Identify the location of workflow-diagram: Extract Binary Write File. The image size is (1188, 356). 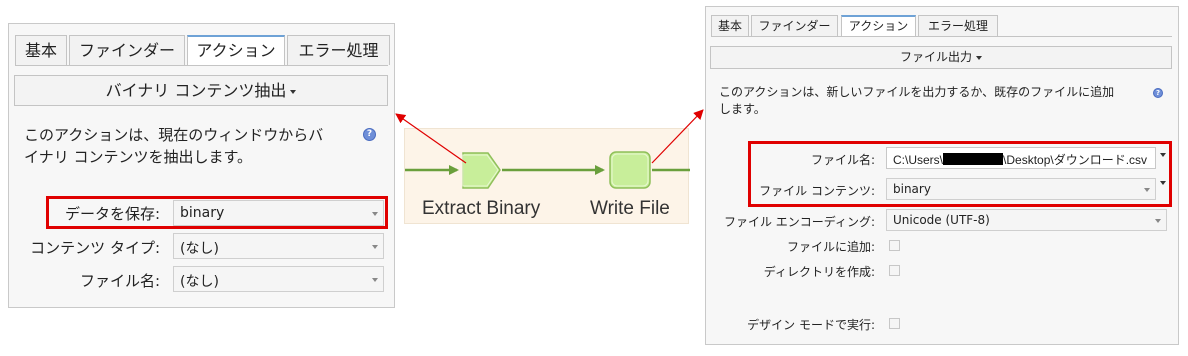
(547, 176).